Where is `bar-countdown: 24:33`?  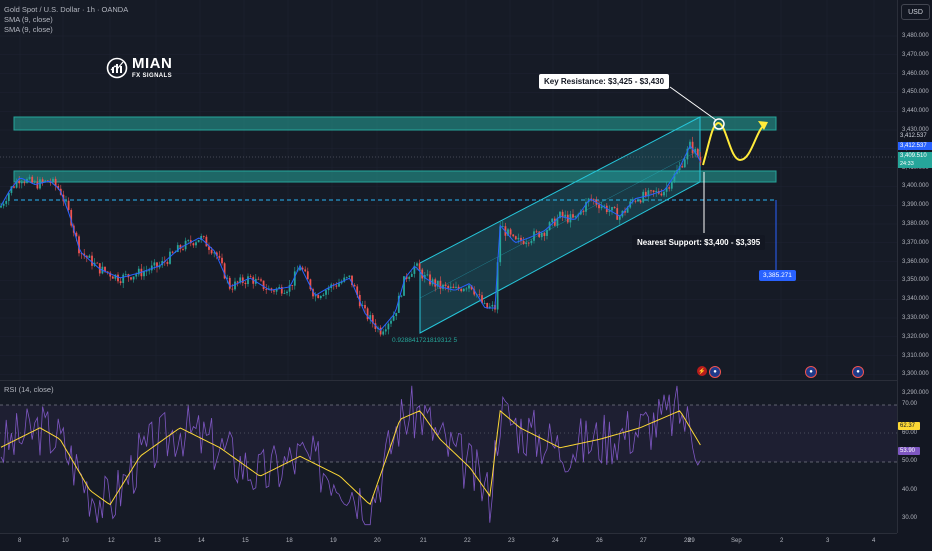
bar-countdown: 24:33 is located at coordinates (915, 164).